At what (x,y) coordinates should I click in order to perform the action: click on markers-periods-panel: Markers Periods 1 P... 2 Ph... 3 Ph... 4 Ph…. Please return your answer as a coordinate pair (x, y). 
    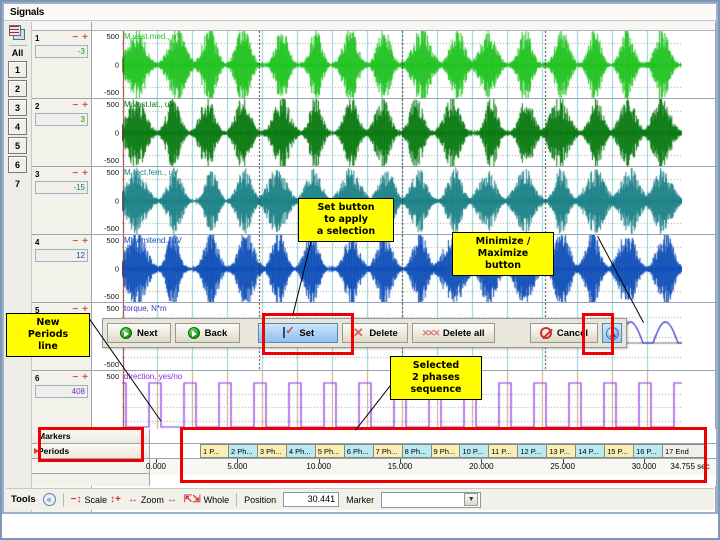
    Looking at the image, I should click on (374, 457).